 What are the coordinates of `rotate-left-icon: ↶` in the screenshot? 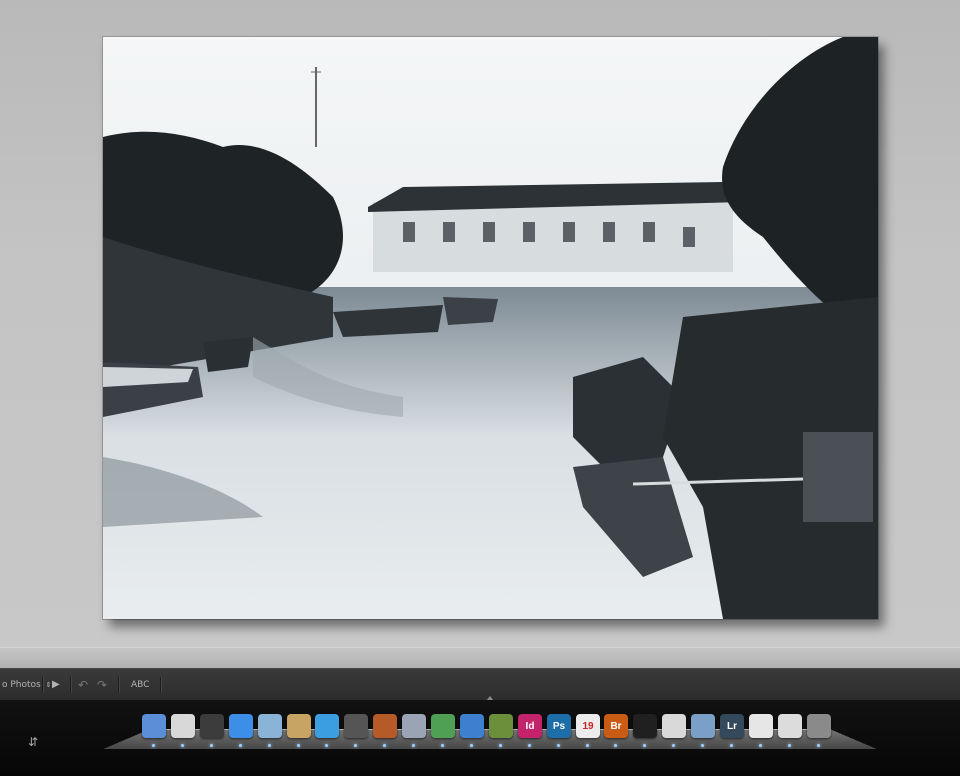 It's located at (83, 685).